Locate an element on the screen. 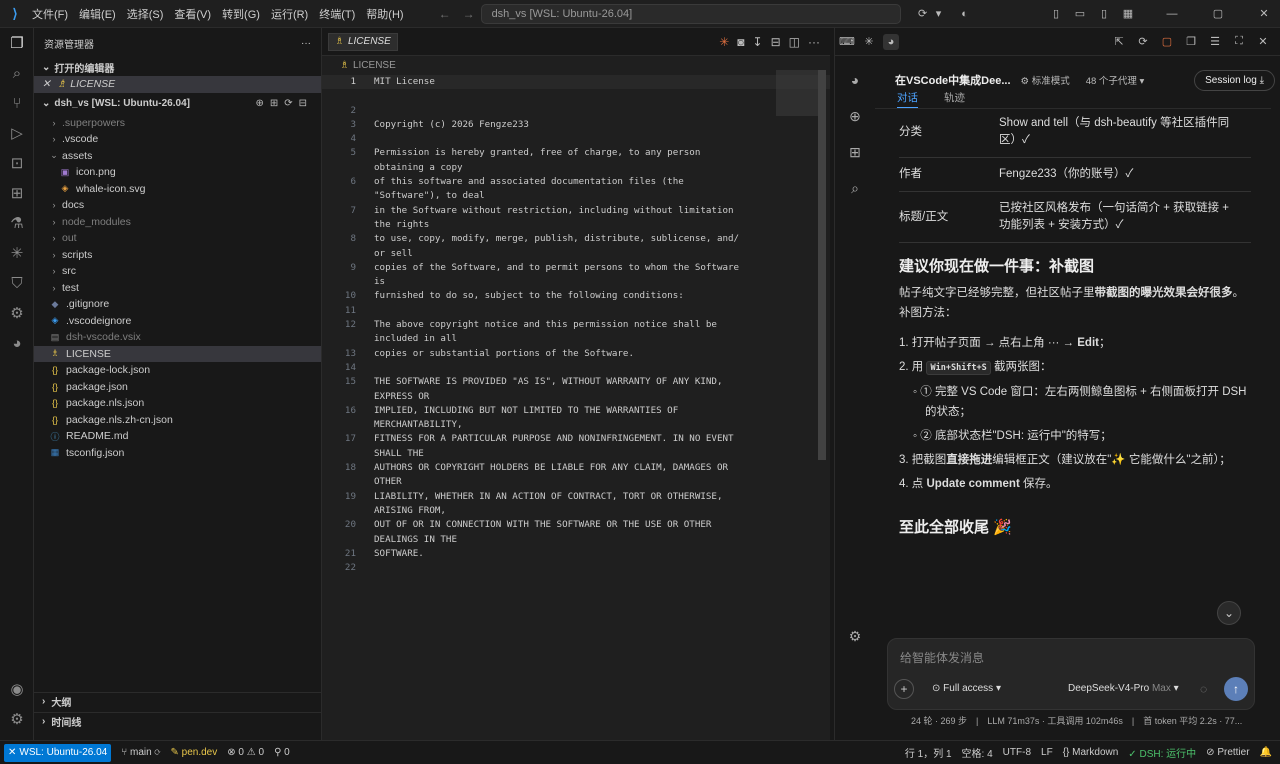 This screenshot has width=1280, height=764. maximize-icon: ▢ is located at coordinates (1218, 14).